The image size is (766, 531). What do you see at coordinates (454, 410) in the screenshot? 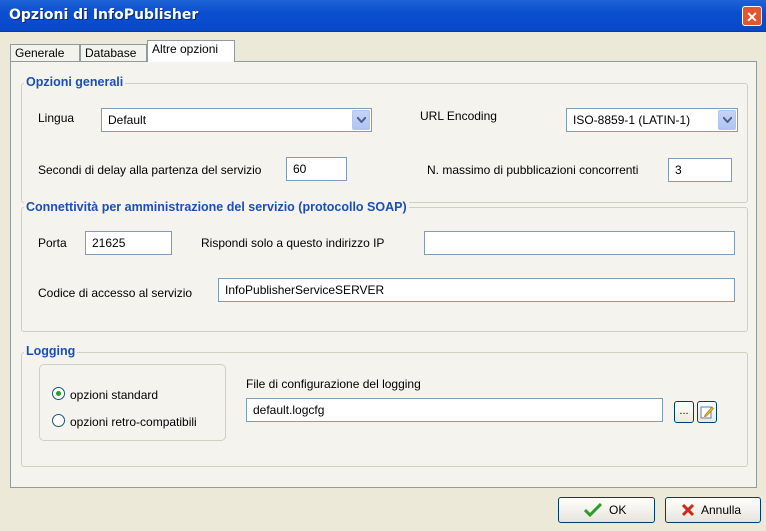
I see `file-configurazione-input: default.logcfg` at bounding box center [454, 410].